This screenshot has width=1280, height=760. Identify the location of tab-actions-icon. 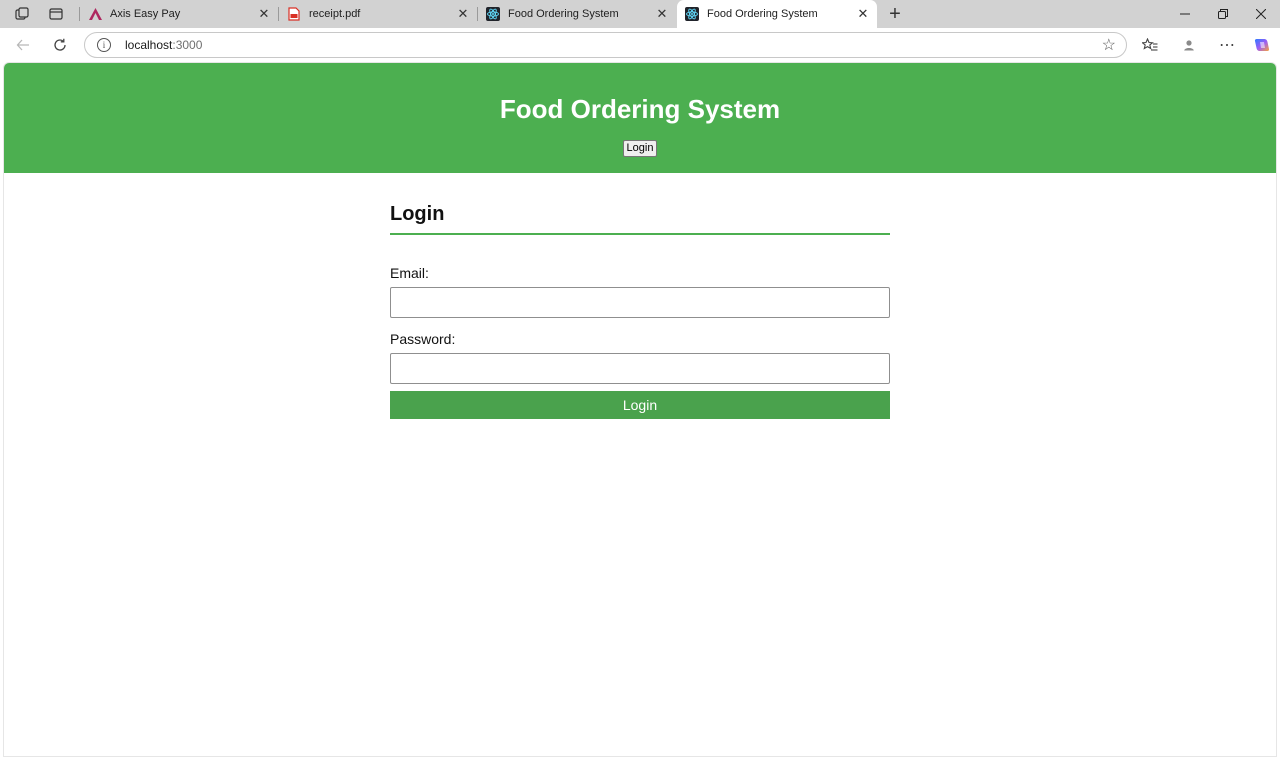
(56, 14).